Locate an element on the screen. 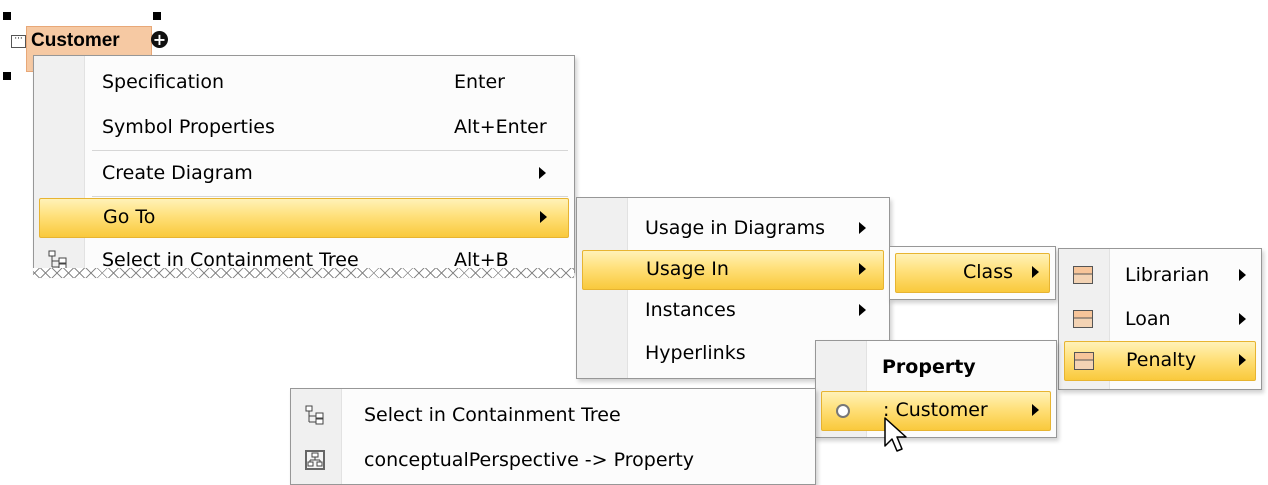  menu-item-penalty: Penalty is located at coordinates (1160, 361).